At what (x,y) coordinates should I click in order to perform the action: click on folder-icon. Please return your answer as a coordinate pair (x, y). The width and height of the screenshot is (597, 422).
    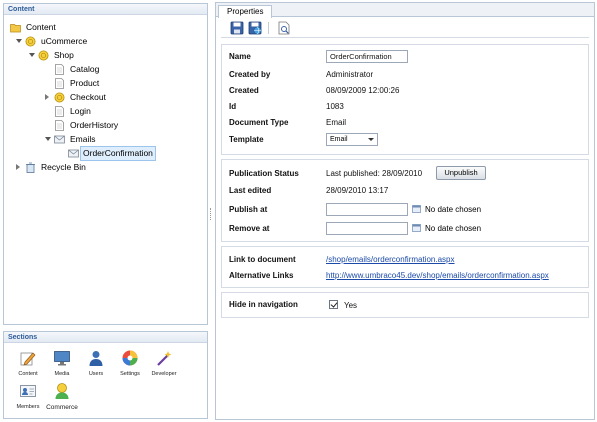
    Looking at the image, I should click on (15, 28).